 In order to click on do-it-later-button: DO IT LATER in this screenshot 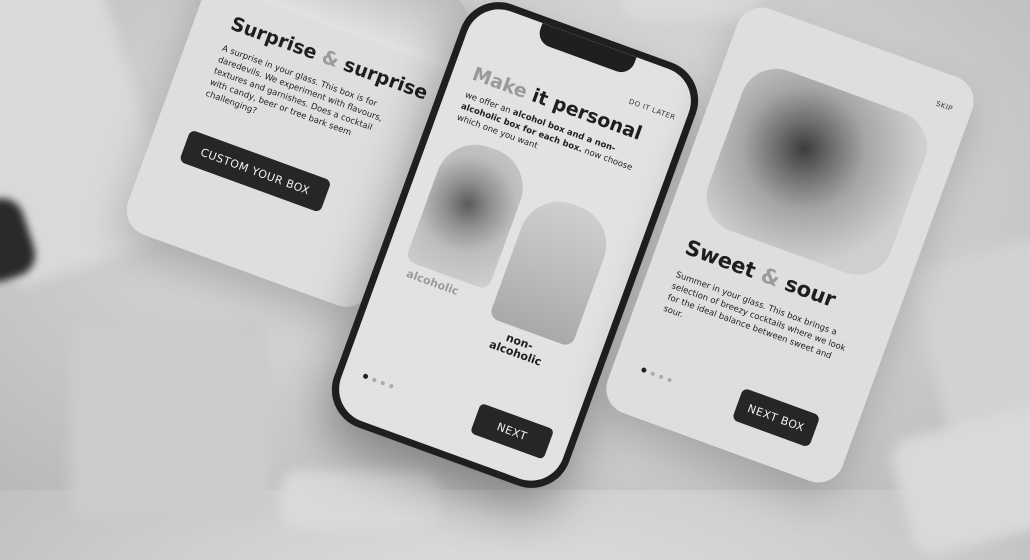, I will do `click(652, 110)`.